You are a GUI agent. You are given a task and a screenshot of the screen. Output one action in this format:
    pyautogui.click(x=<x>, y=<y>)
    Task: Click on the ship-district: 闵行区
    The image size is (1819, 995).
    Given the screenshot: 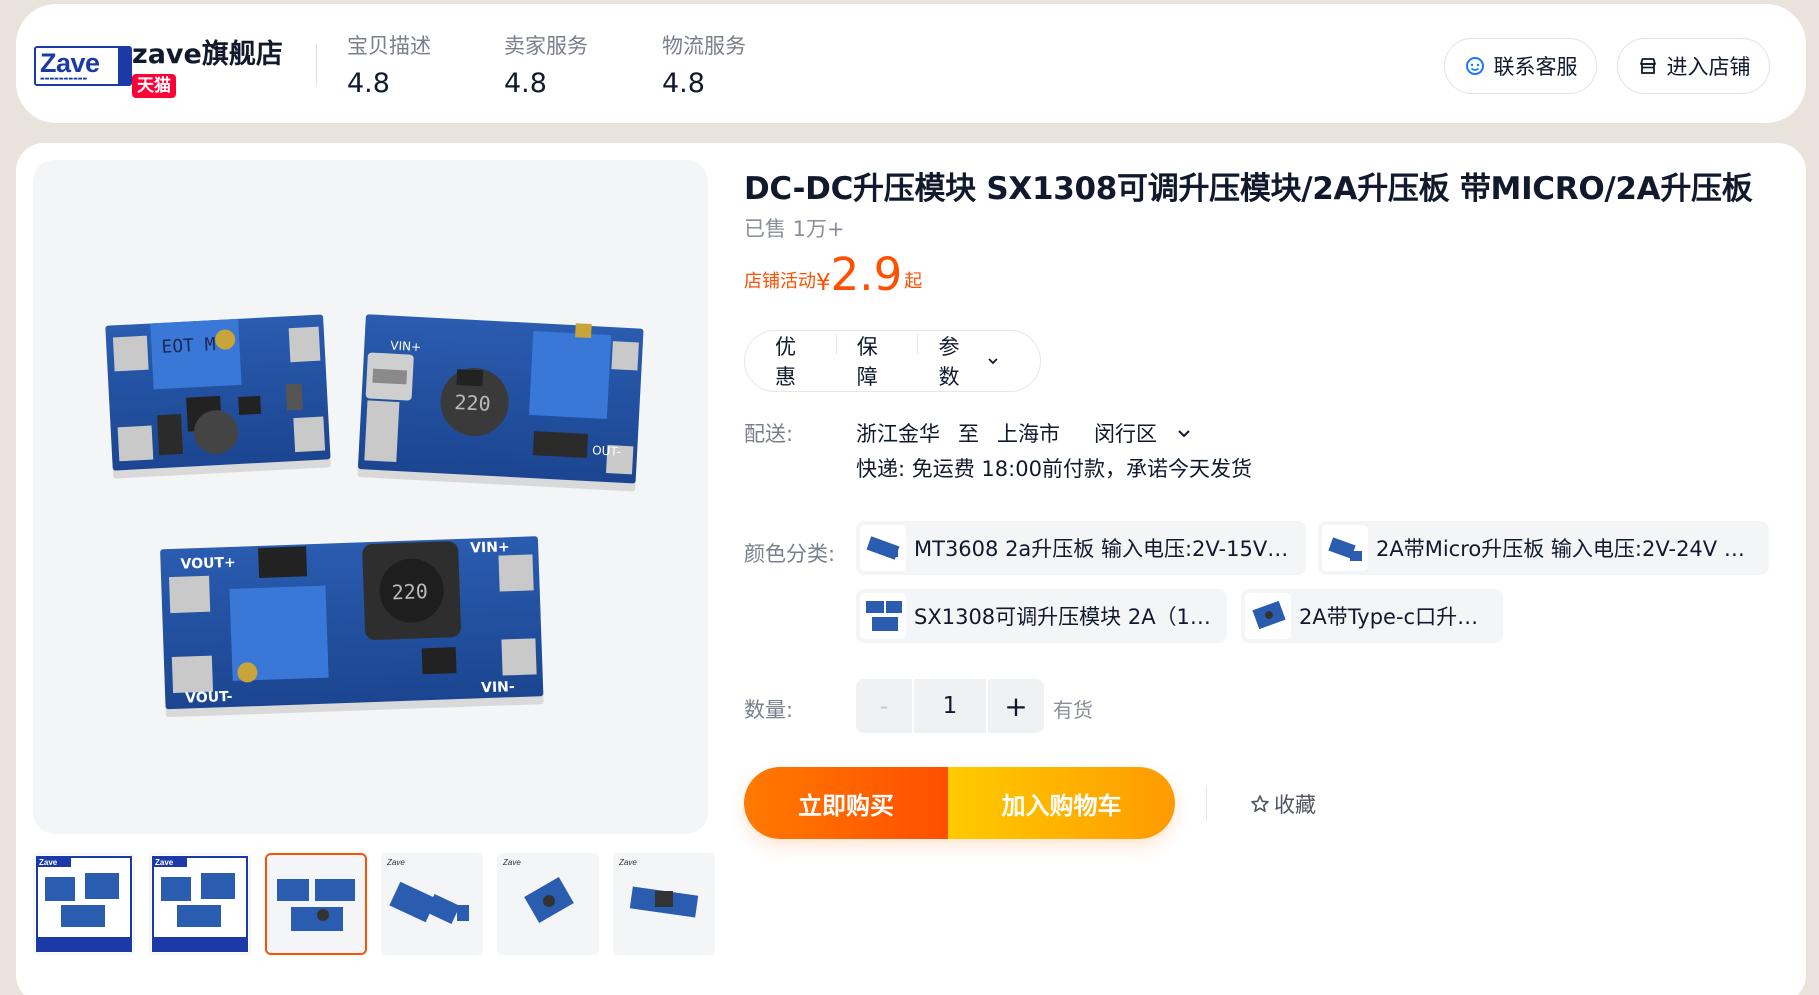 What is the action you would take?
    pyautogui.click(x=1125, y=434)
    